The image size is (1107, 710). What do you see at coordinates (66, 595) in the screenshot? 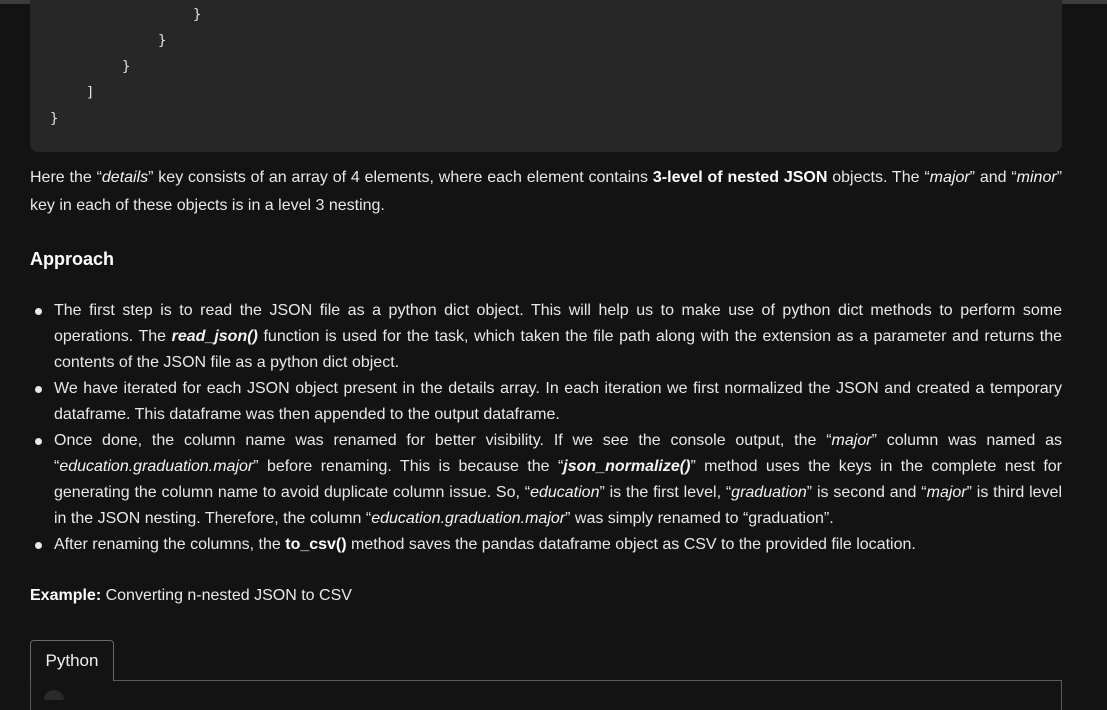
I see `example-label: Example:` at bounding box center [66, 595].